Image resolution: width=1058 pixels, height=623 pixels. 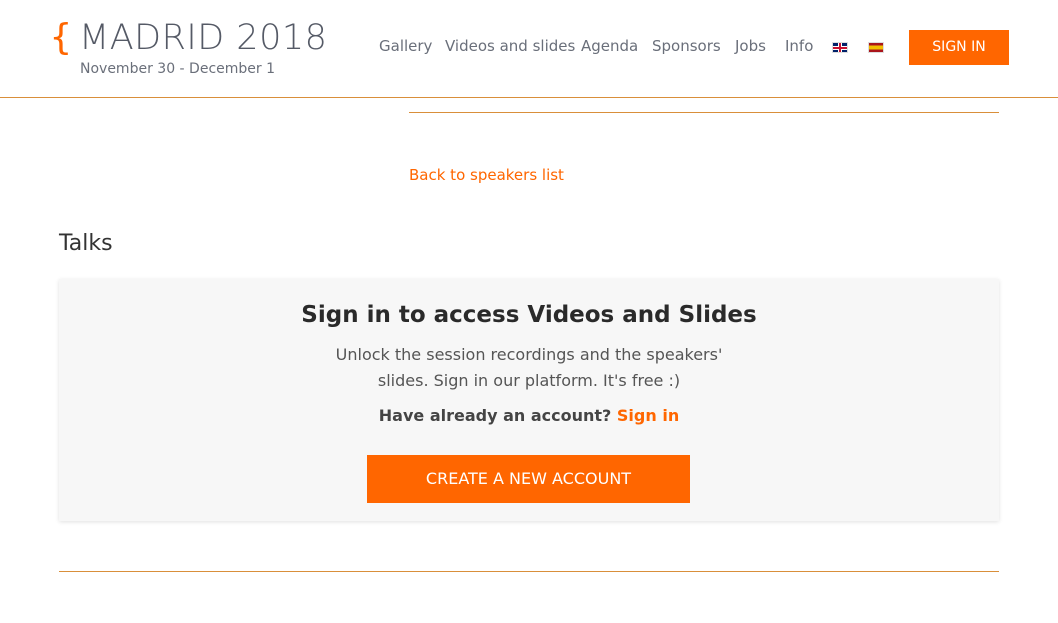 I want to click on event-dates: November 30 - December 1, so click(x=178, y=69).